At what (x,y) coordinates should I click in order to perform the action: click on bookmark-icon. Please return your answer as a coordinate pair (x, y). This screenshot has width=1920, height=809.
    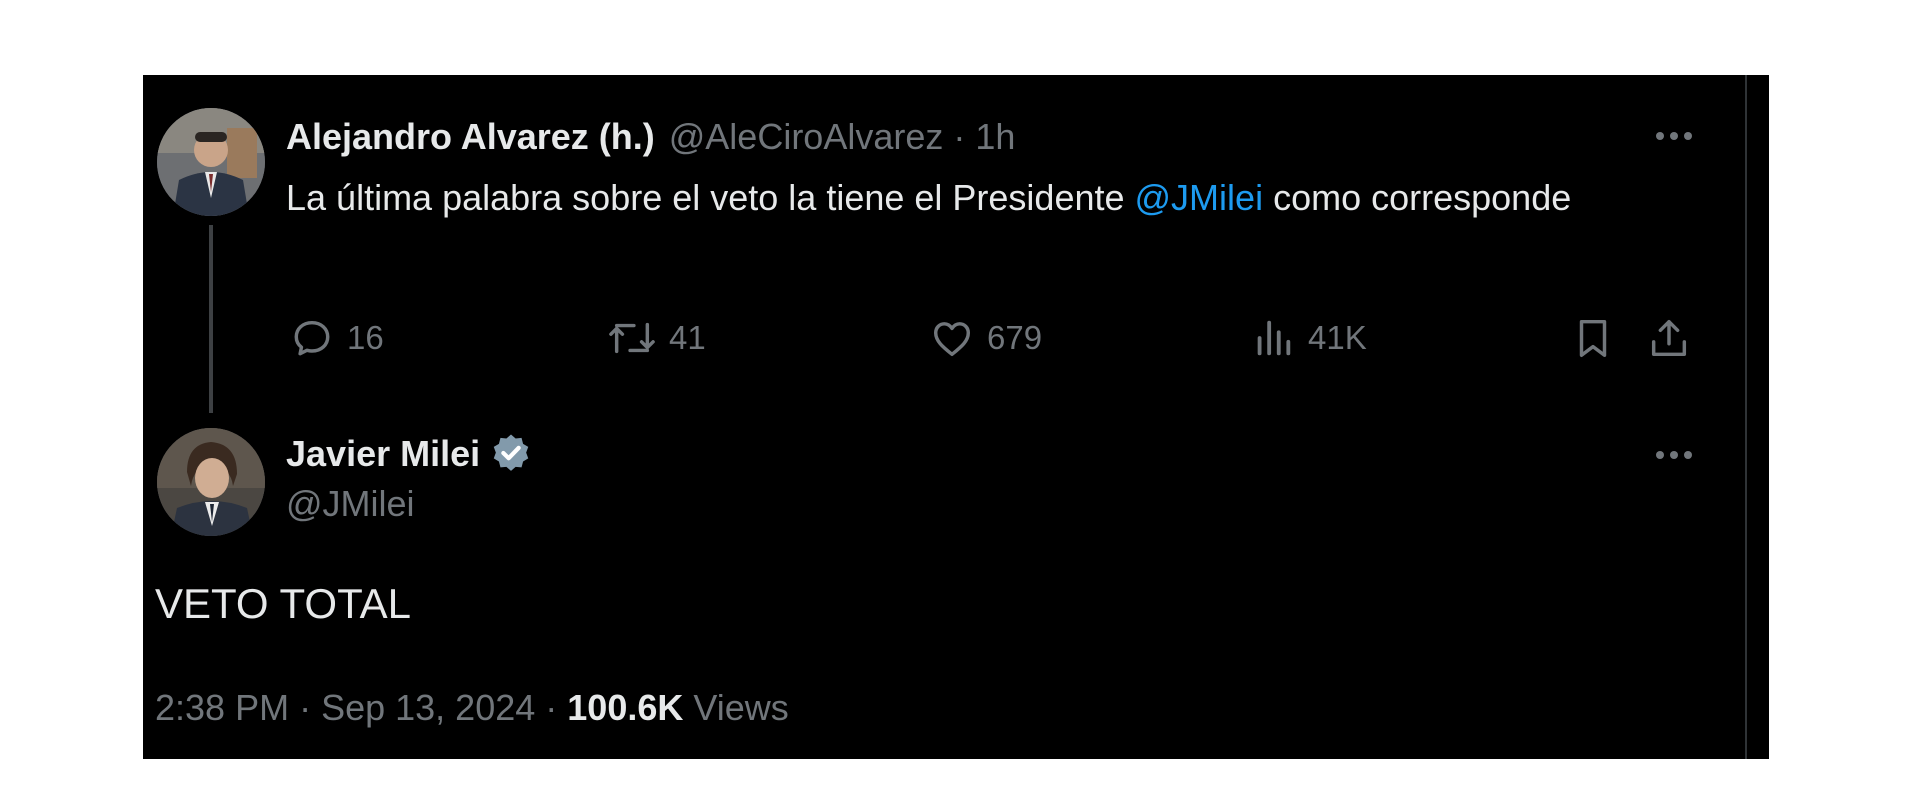
    Looking at the image, I should click on (1593, 338).